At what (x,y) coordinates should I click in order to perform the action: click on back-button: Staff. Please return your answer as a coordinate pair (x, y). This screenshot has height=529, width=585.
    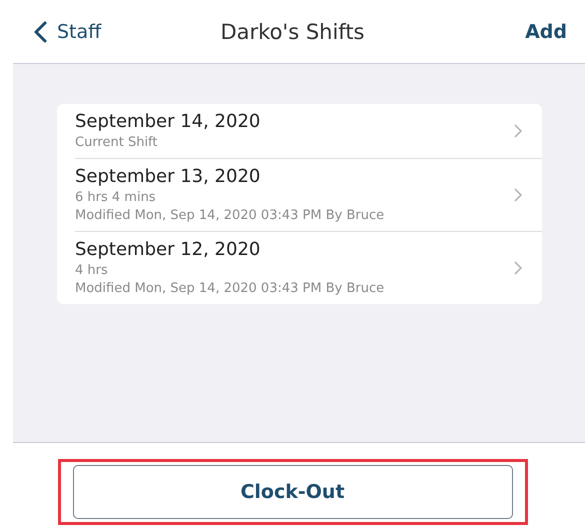
    Looking at the image, I should click on (68, 31).